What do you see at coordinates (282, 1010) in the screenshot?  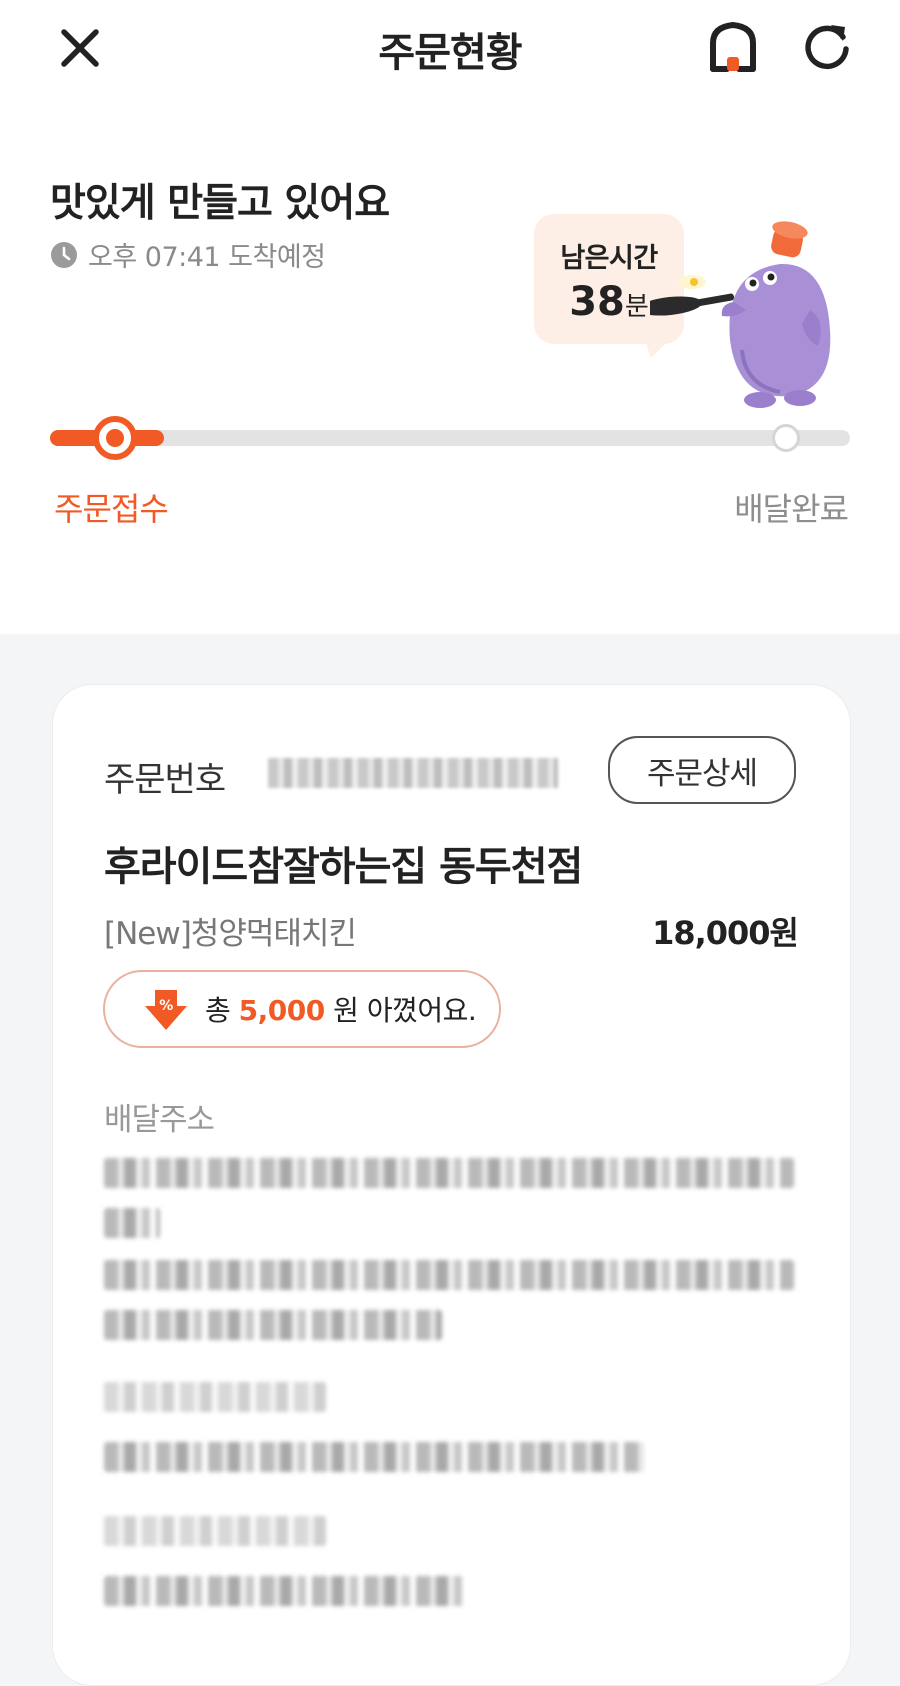 I see `savings-amount: 5,000` at bounding box center [282, 1010].